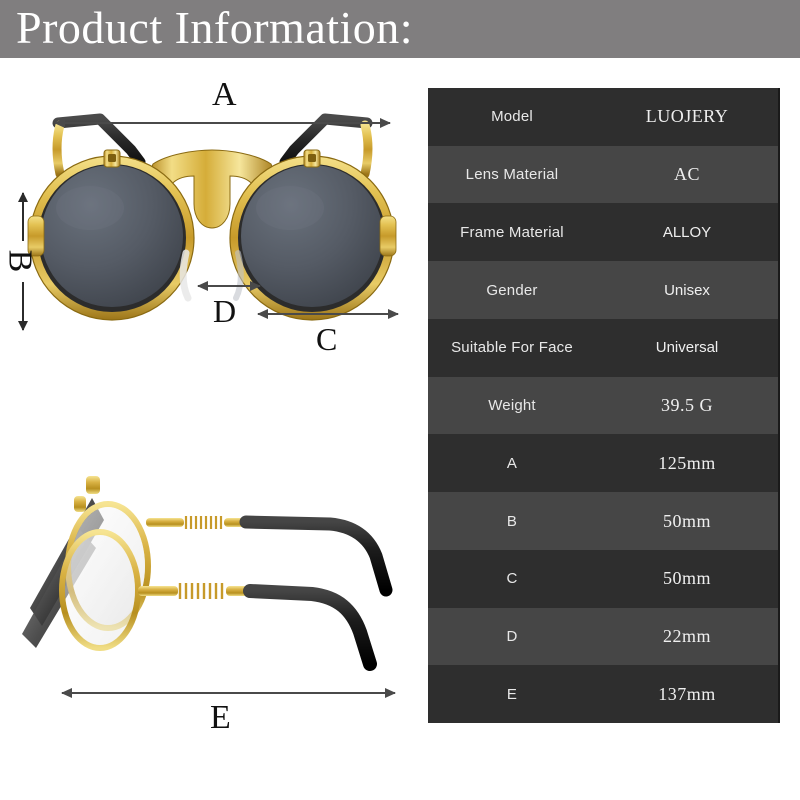 This screenshot has height=800, width=800. Describe the element at coordinates (328, 314) in the screenshot. I see `dimension-arrow-c` at that location.